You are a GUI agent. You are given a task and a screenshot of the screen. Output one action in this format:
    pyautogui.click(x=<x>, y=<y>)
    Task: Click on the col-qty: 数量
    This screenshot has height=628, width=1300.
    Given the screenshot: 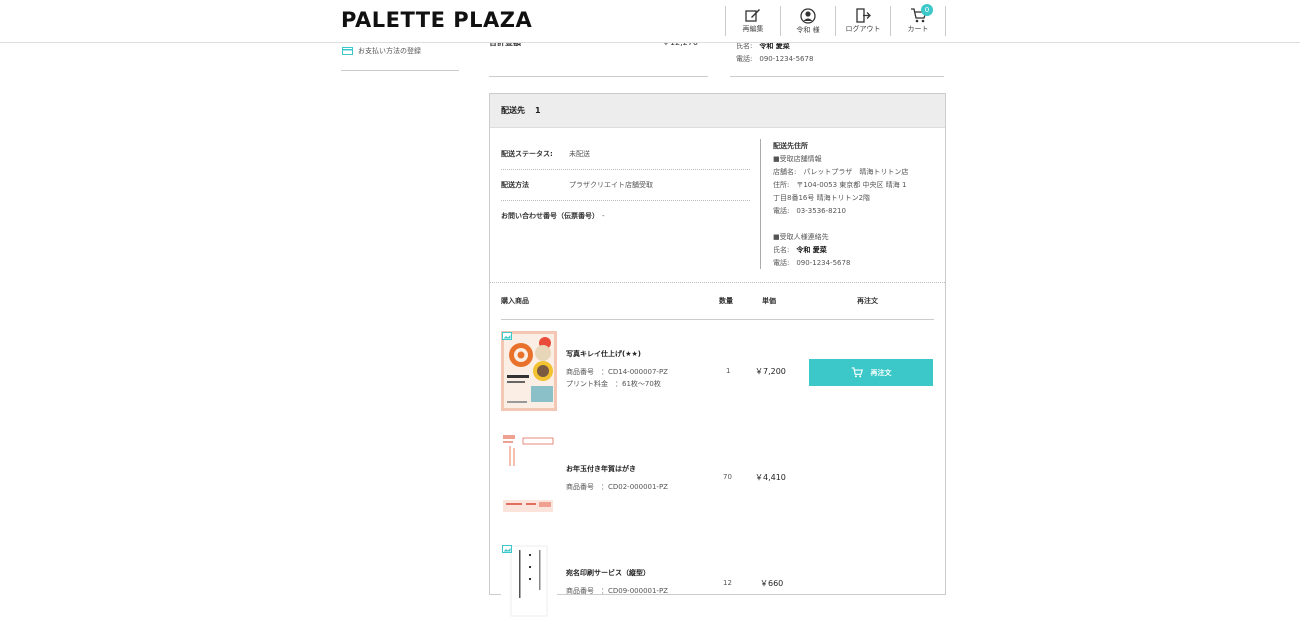 What is the action you would take?
    pyautogui.click(x=726, y=301)
    